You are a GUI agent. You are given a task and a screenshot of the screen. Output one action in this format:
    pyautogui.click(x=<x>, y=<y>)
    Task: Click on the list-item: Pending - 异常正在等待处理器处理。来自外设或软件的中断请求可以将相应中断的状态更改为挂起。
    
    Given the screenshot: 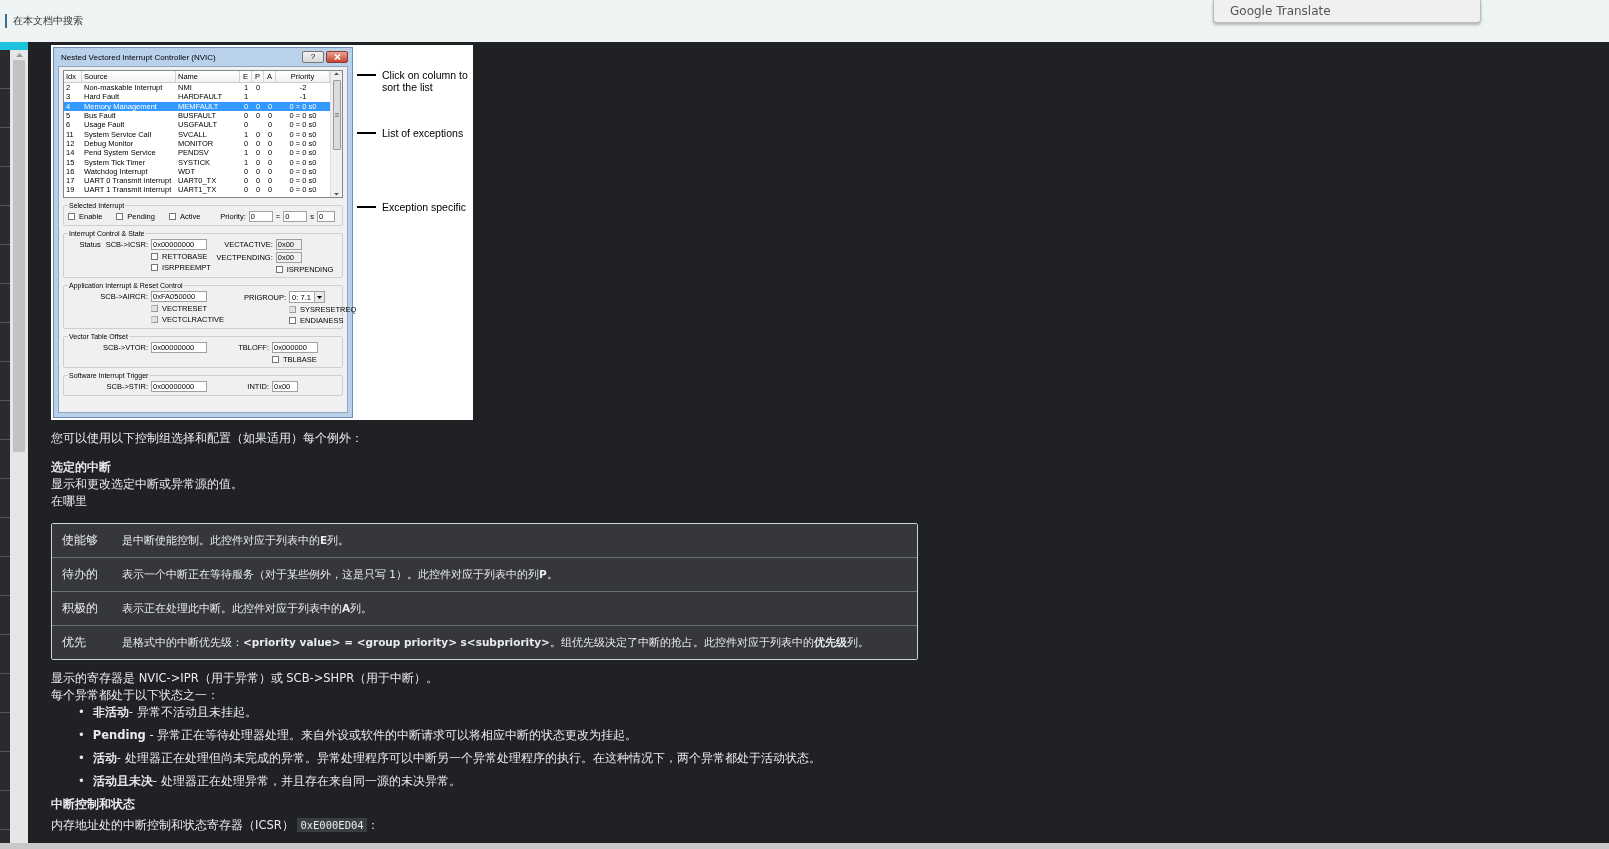 What is the action you would take?
    pyautogui.click(x=365, y=735)
    